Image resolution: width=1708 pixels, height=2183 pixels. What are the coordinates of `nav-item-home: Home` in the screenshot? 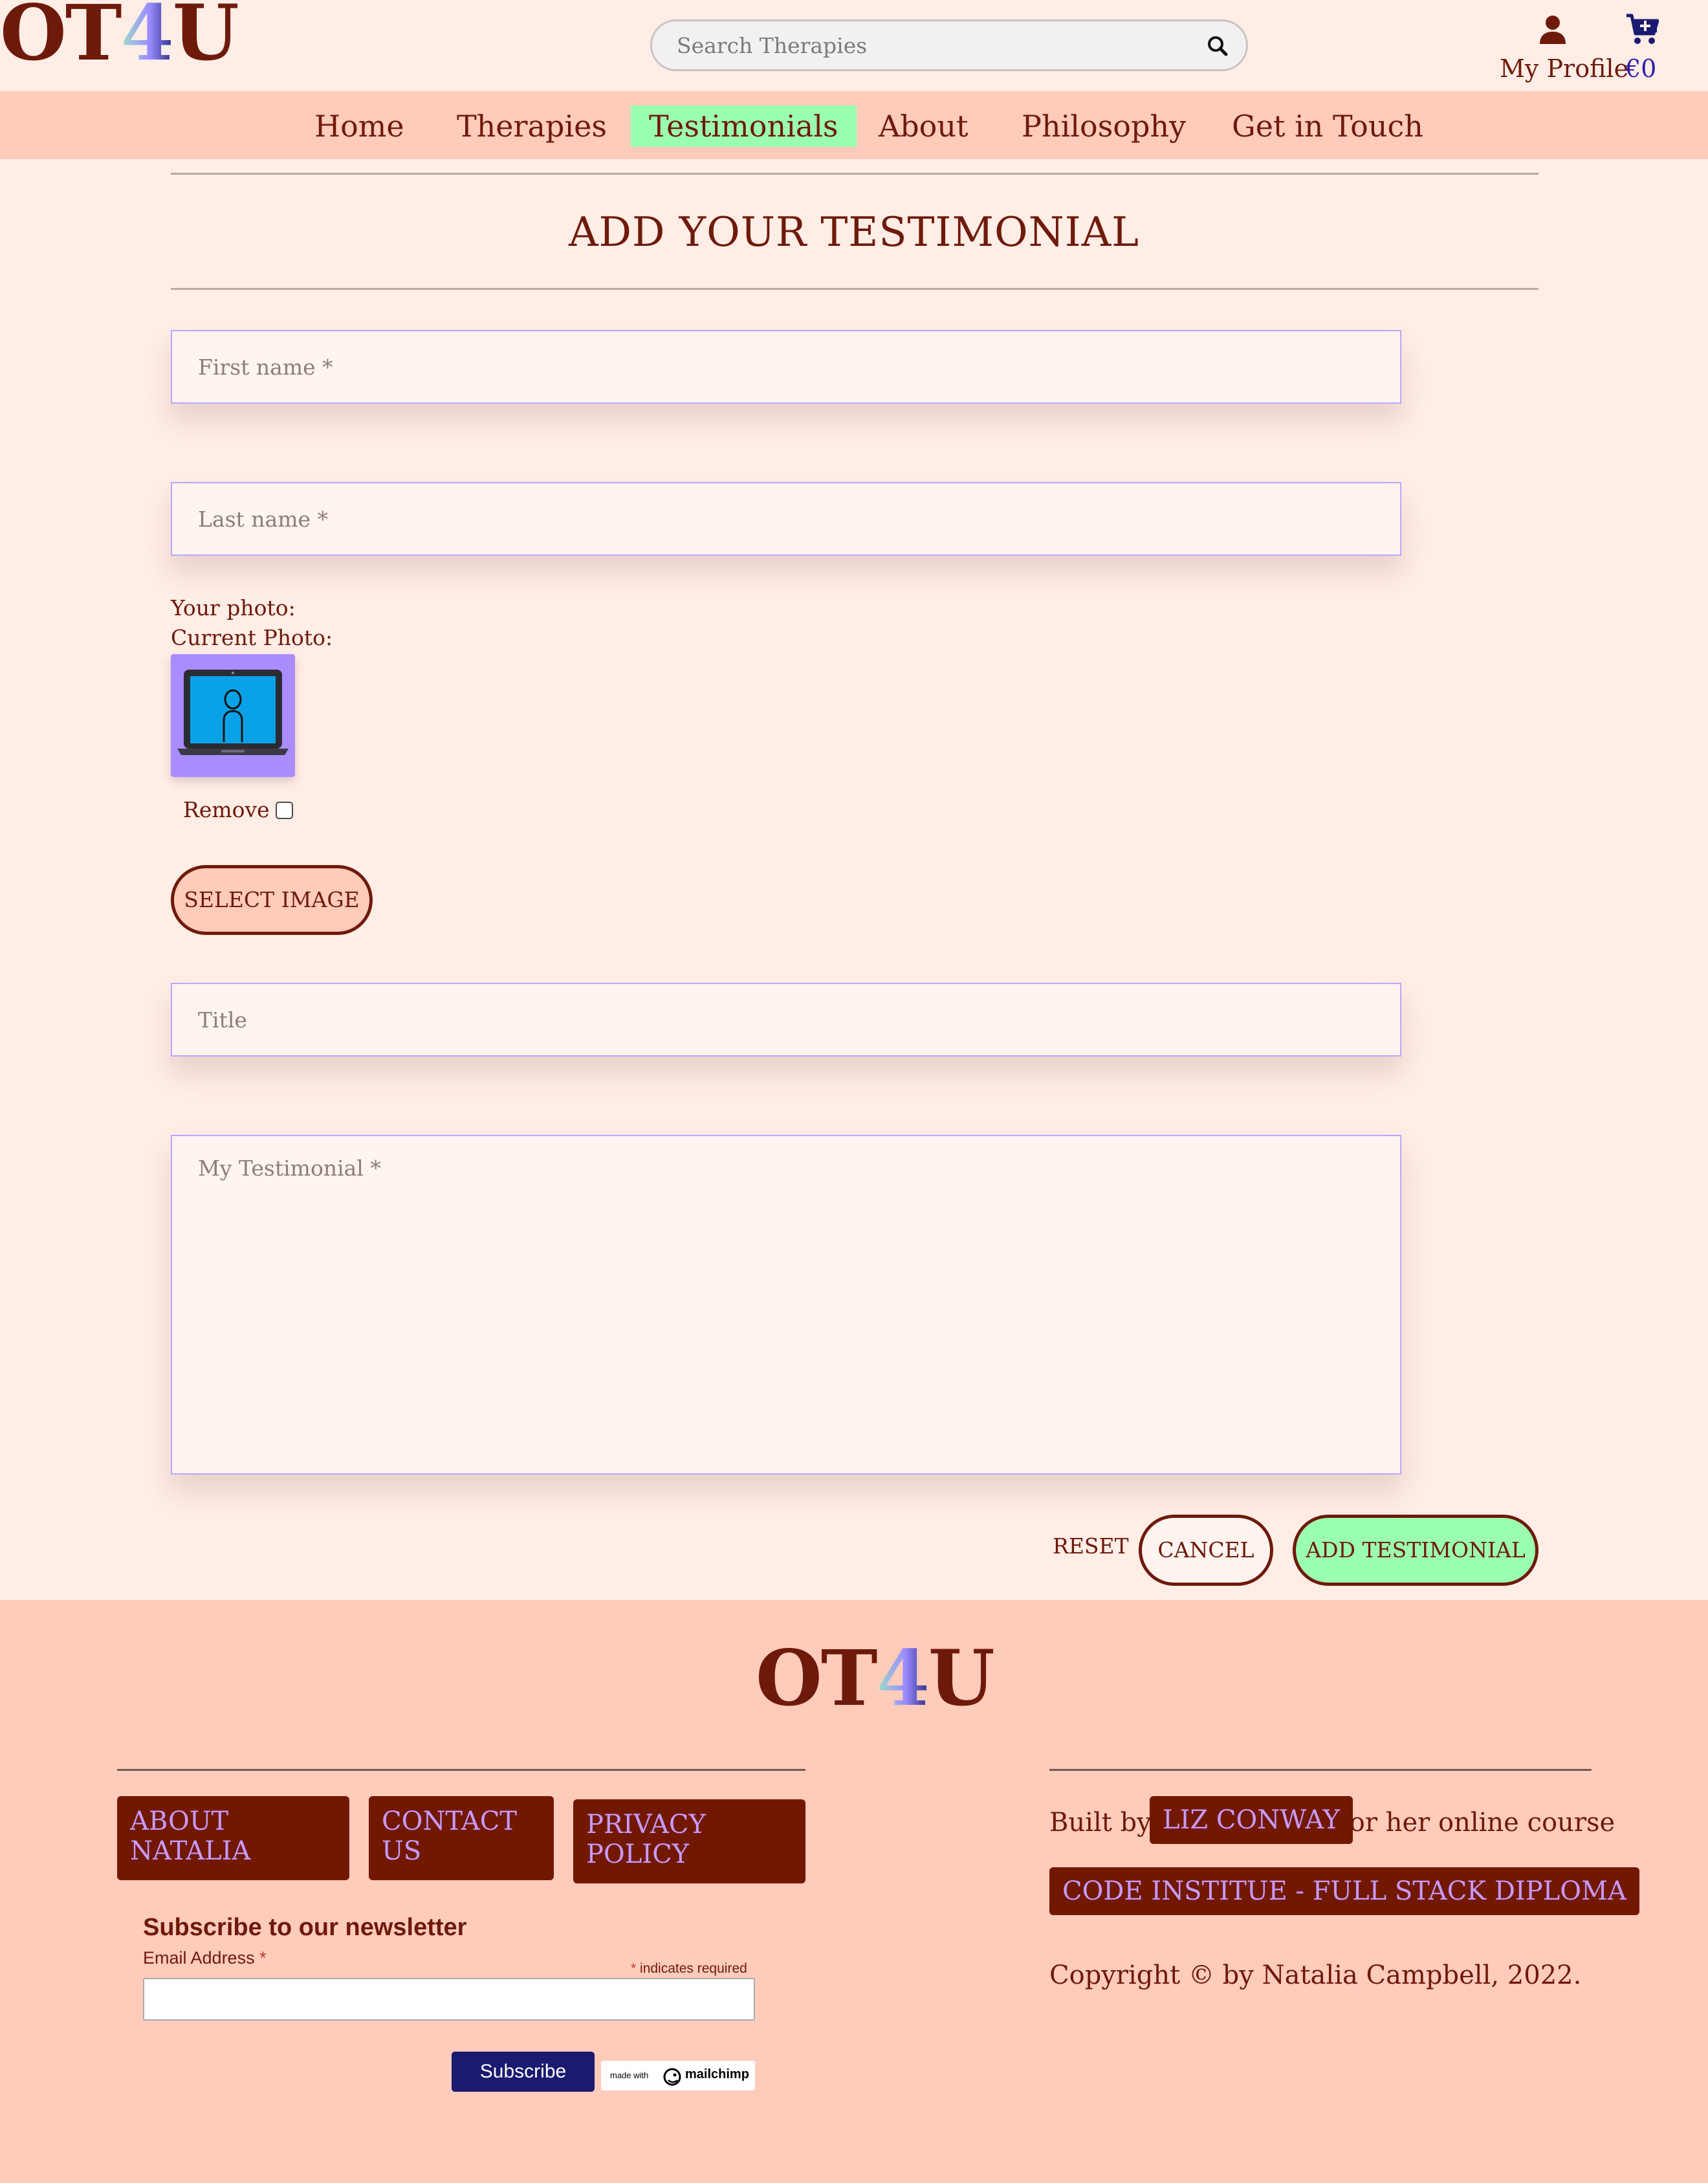 It's located at (359, 126).